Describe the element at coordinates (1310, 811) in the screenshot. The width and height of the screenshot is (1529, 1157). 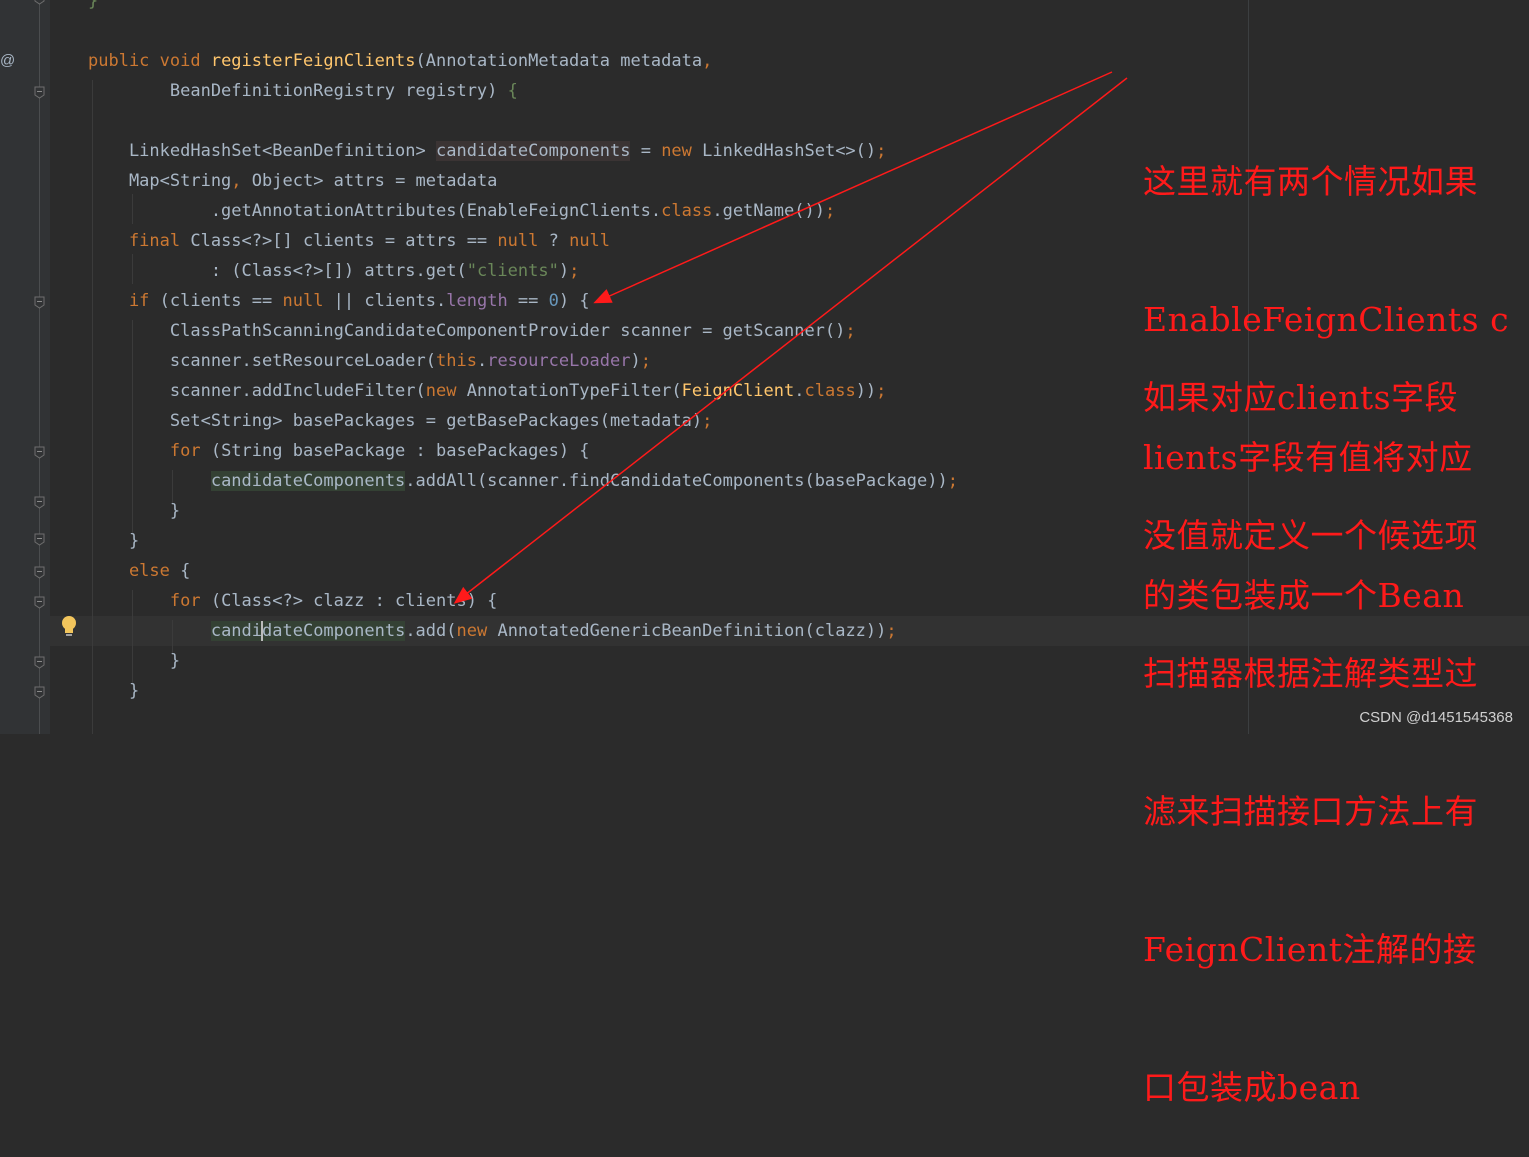
I see `annotation-line: 滤来扫描接口方法上有` at that location.